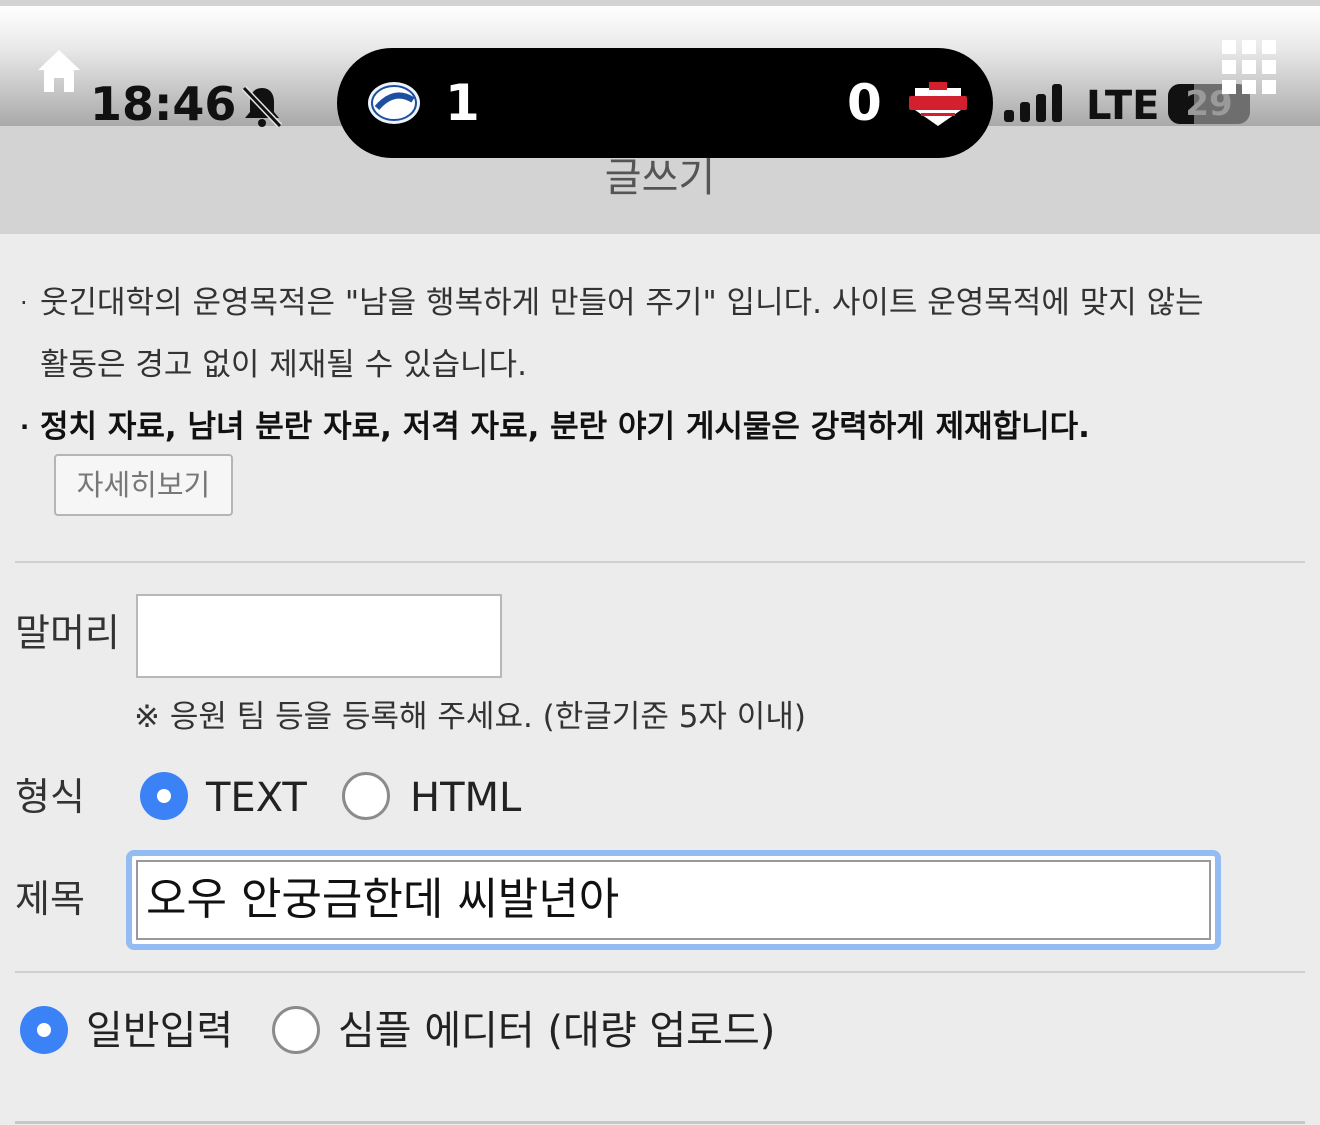 This screenshot has height=1125, width=1320. What do you see at coordinates (163, 104) in the screenshot?
I see `status-time: 18:46` at bounding box center [163, 104].